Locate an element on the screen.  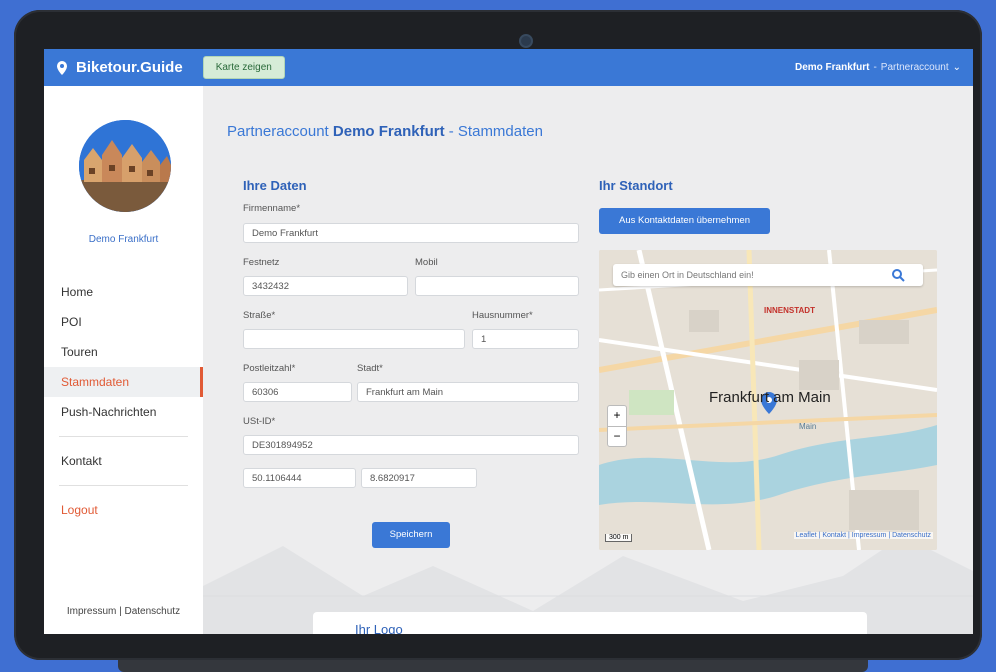
location-pin-icon is located at coordinates (62, 67).